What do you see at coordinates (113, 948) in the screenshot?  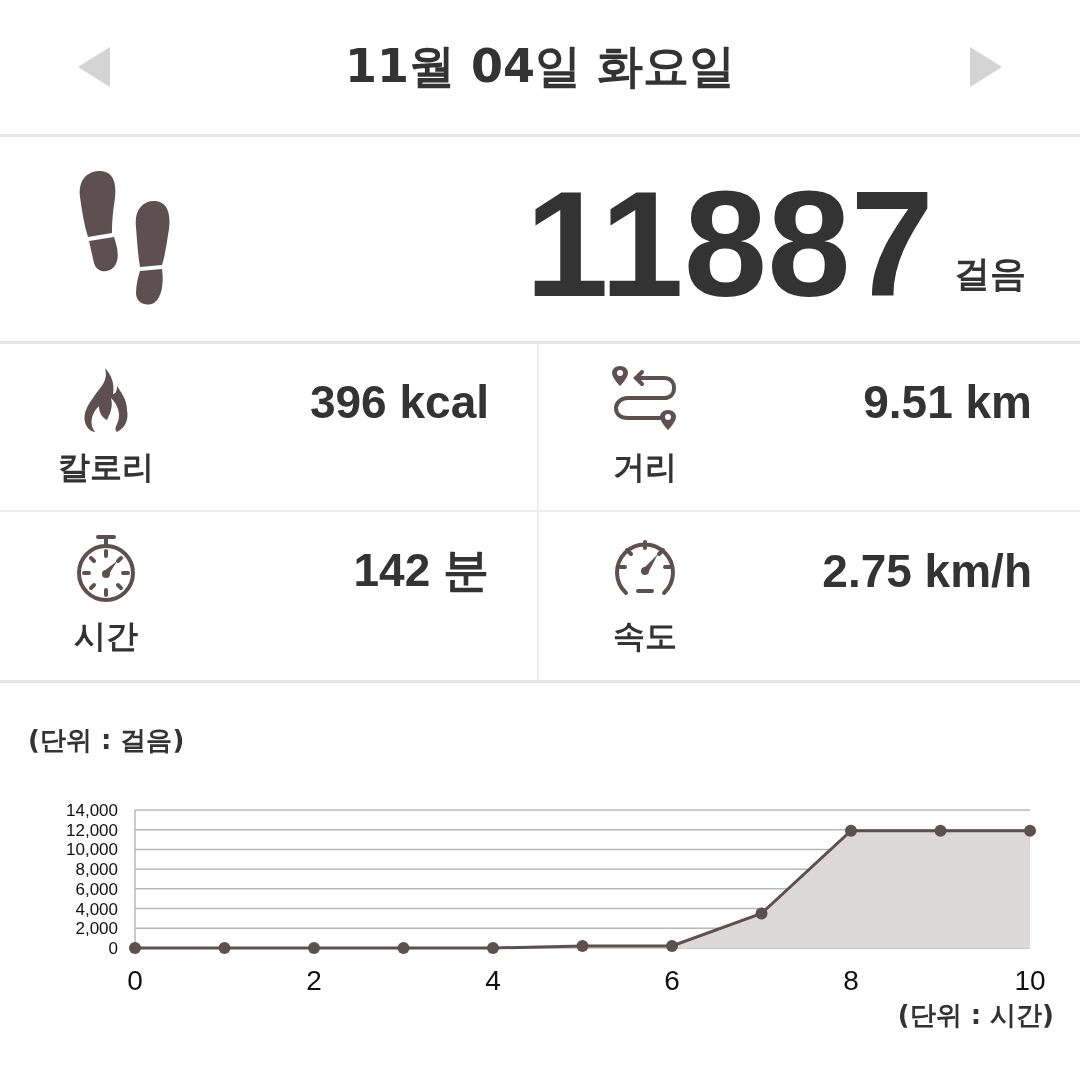 I see `y-tick-label: 0` at bounding box center [113, 948].